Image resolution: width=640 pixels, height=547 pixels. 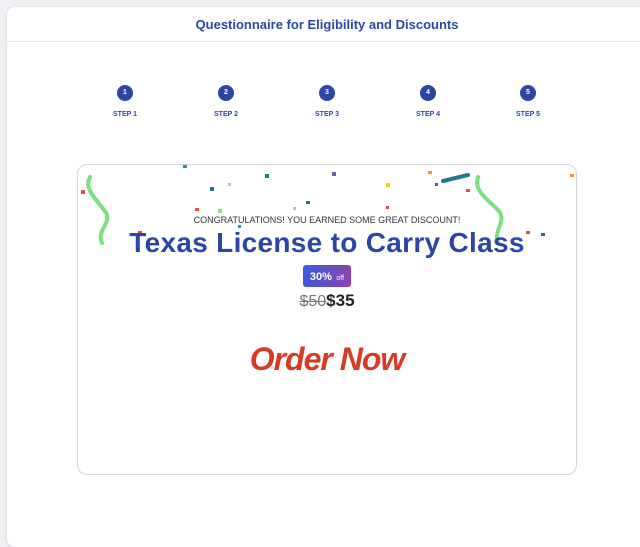 I want to click on step-5: 5 STEP 5, so click(x=528, y=101).